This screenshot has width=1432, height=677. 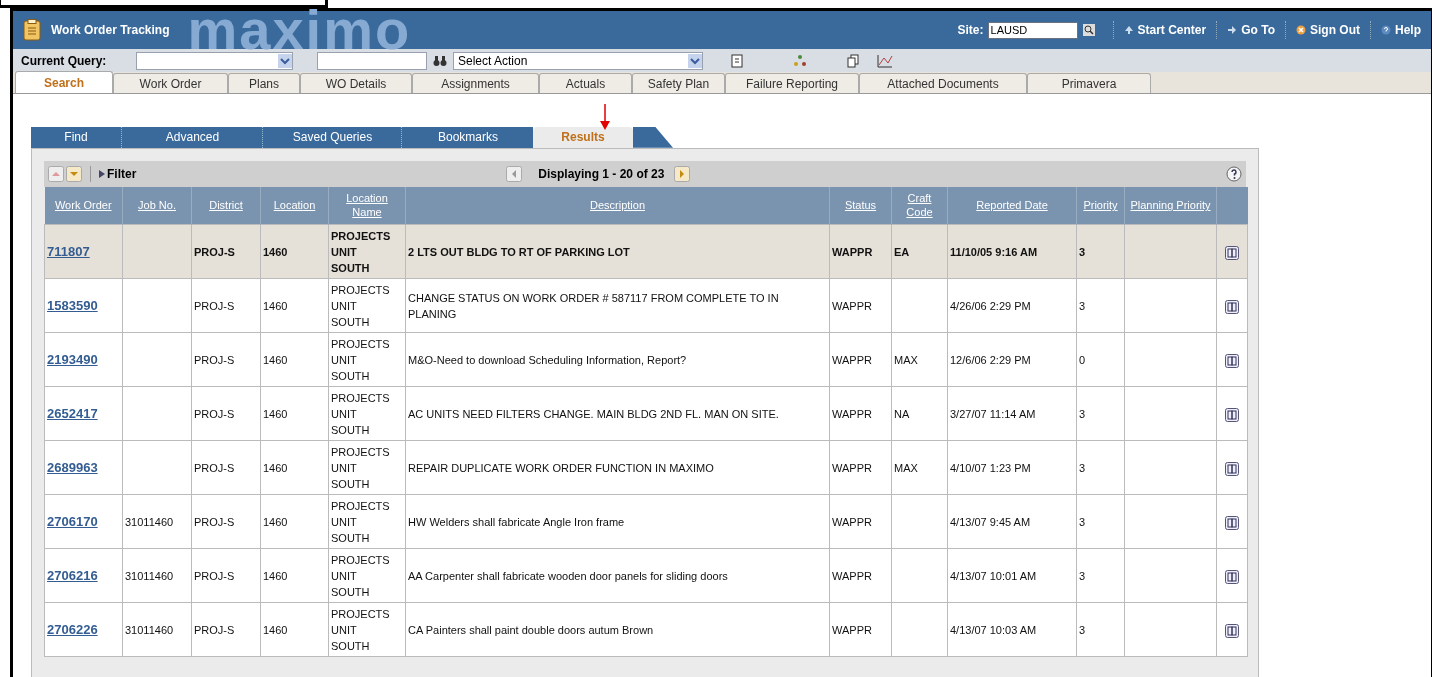 I want to click on table-cell: MAX, so click(x=906, y=359).